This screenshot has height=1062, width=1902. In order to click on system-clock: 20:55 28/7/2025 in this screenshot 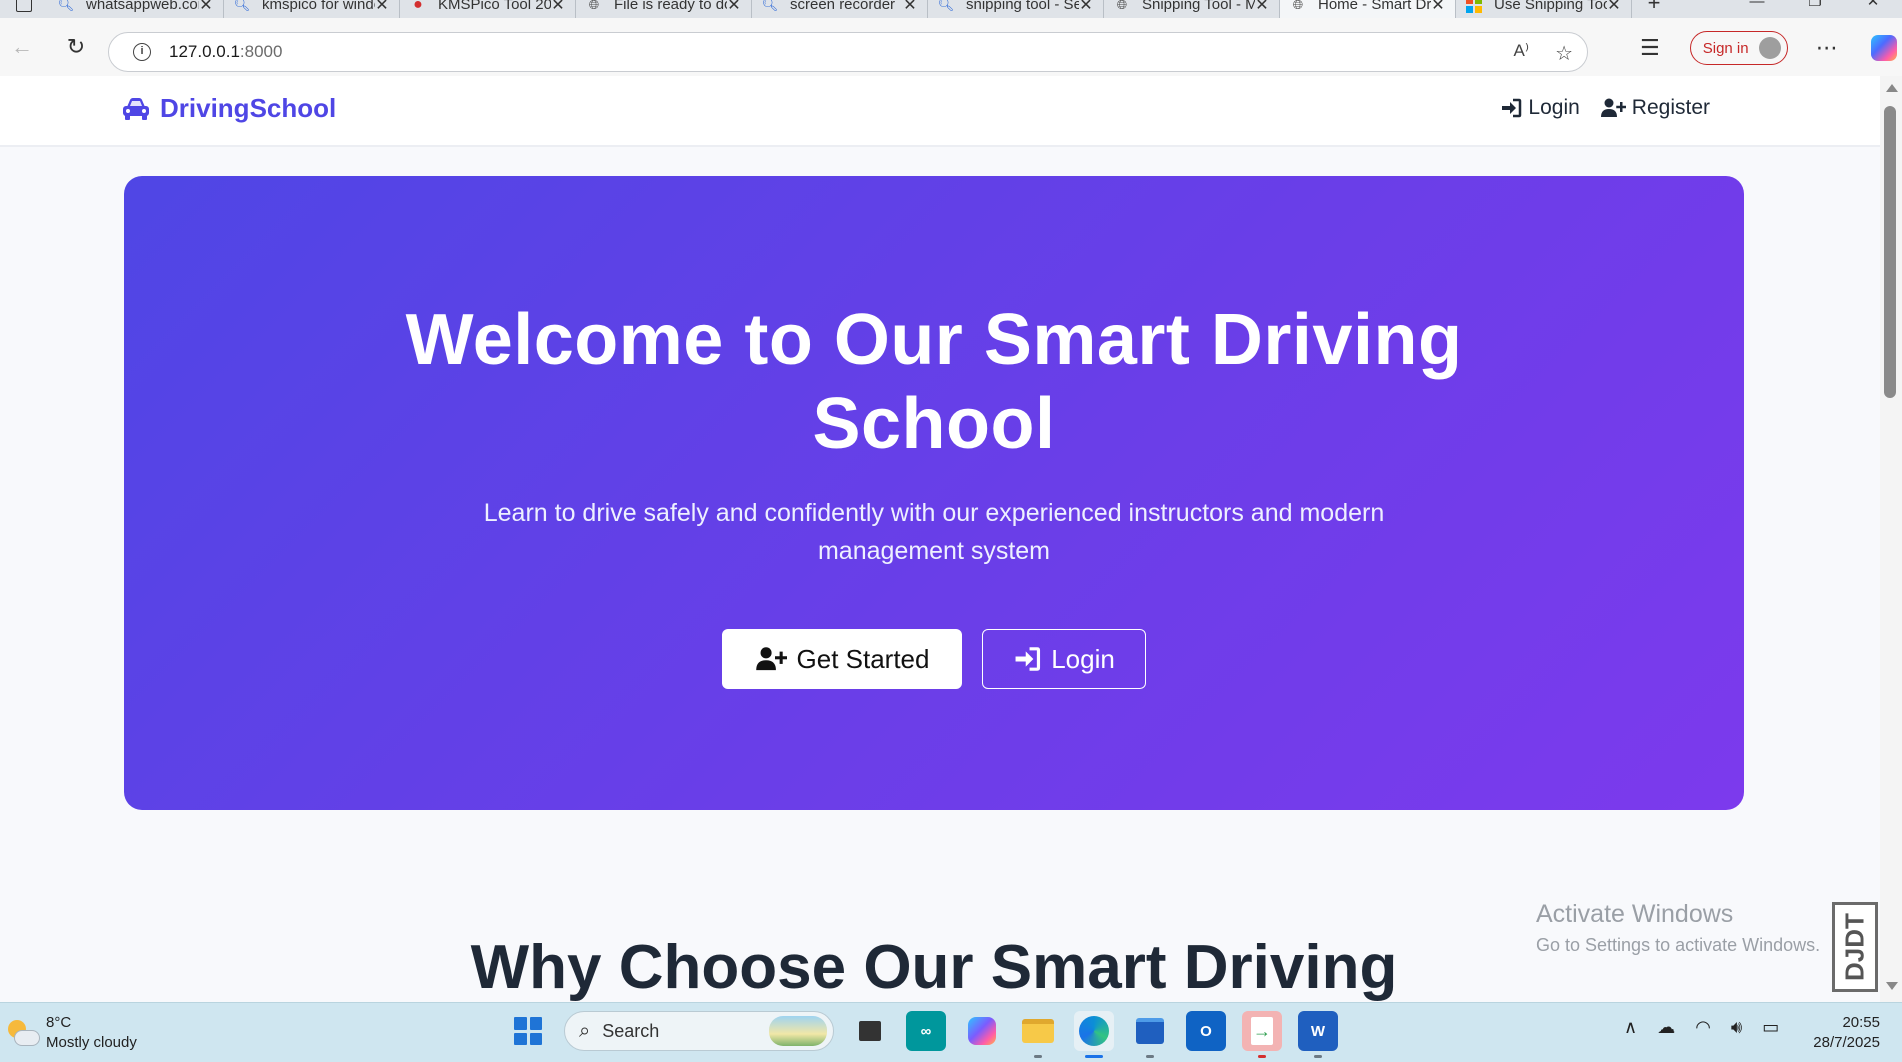, I will do `click(1846, 1033)`.